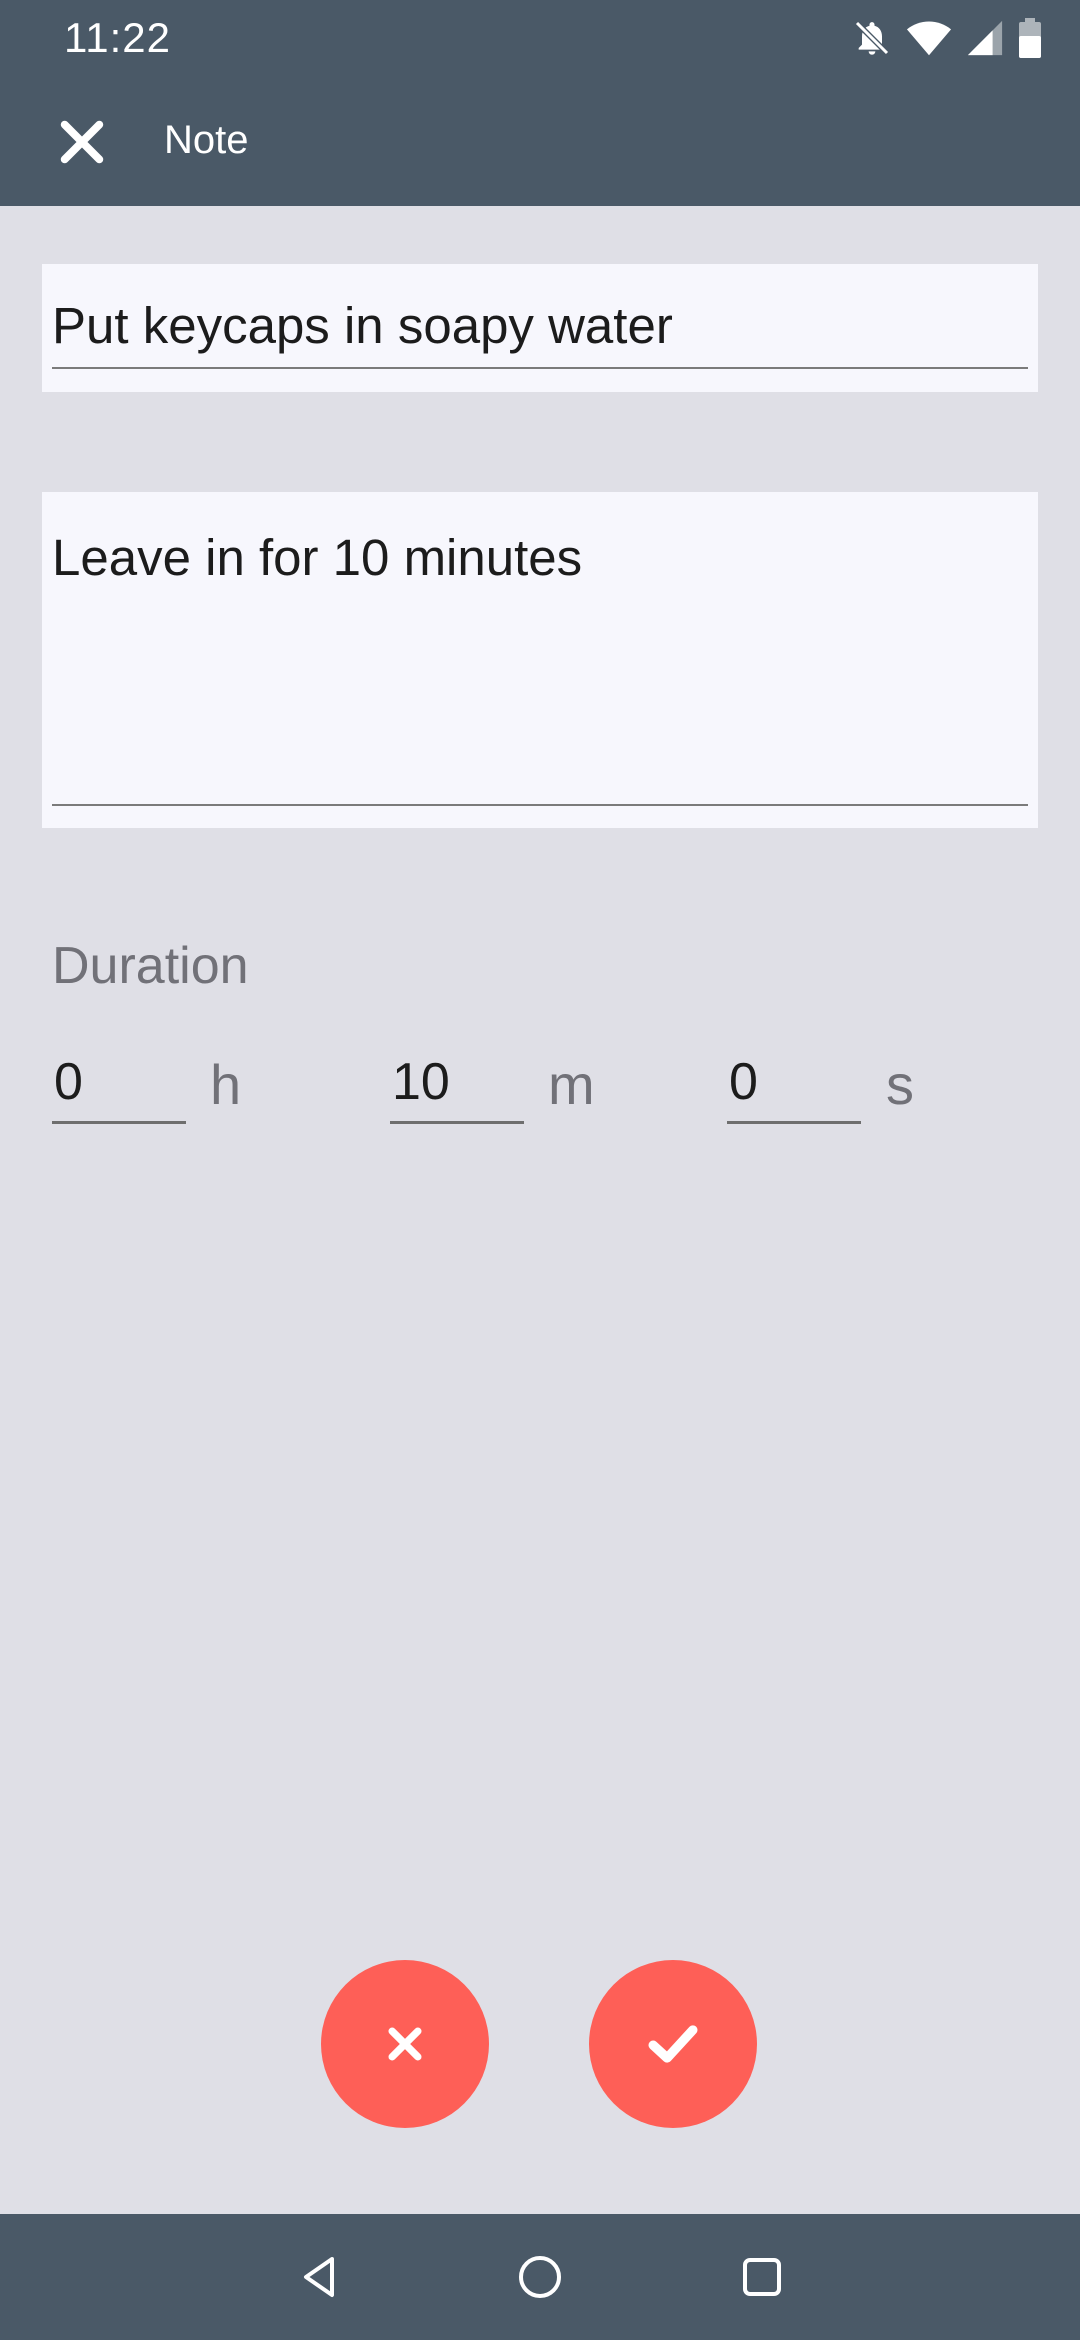 Image resolution: width=1080 pixels, height=2340 pixels. What do you see at coordinates (206, 140) in the screenshot?
I see `page-title: Note` at bounding box center [206, 140].